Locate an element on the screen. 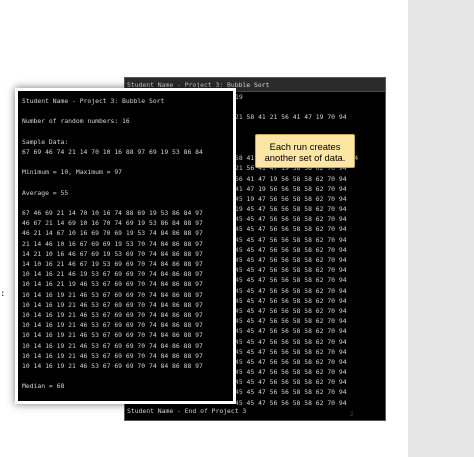 The height and width of the screenshot is (457, 474). console-line-front: Average = 55 is located at coordinates (45, 192).